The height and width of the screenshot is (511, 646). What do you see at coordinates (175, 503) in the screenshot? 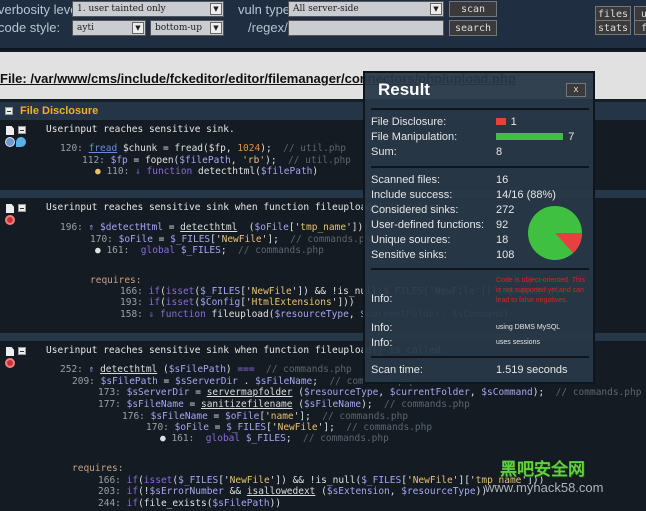
I see `code-token: (file_exists(` at bounding box center [175, 503].